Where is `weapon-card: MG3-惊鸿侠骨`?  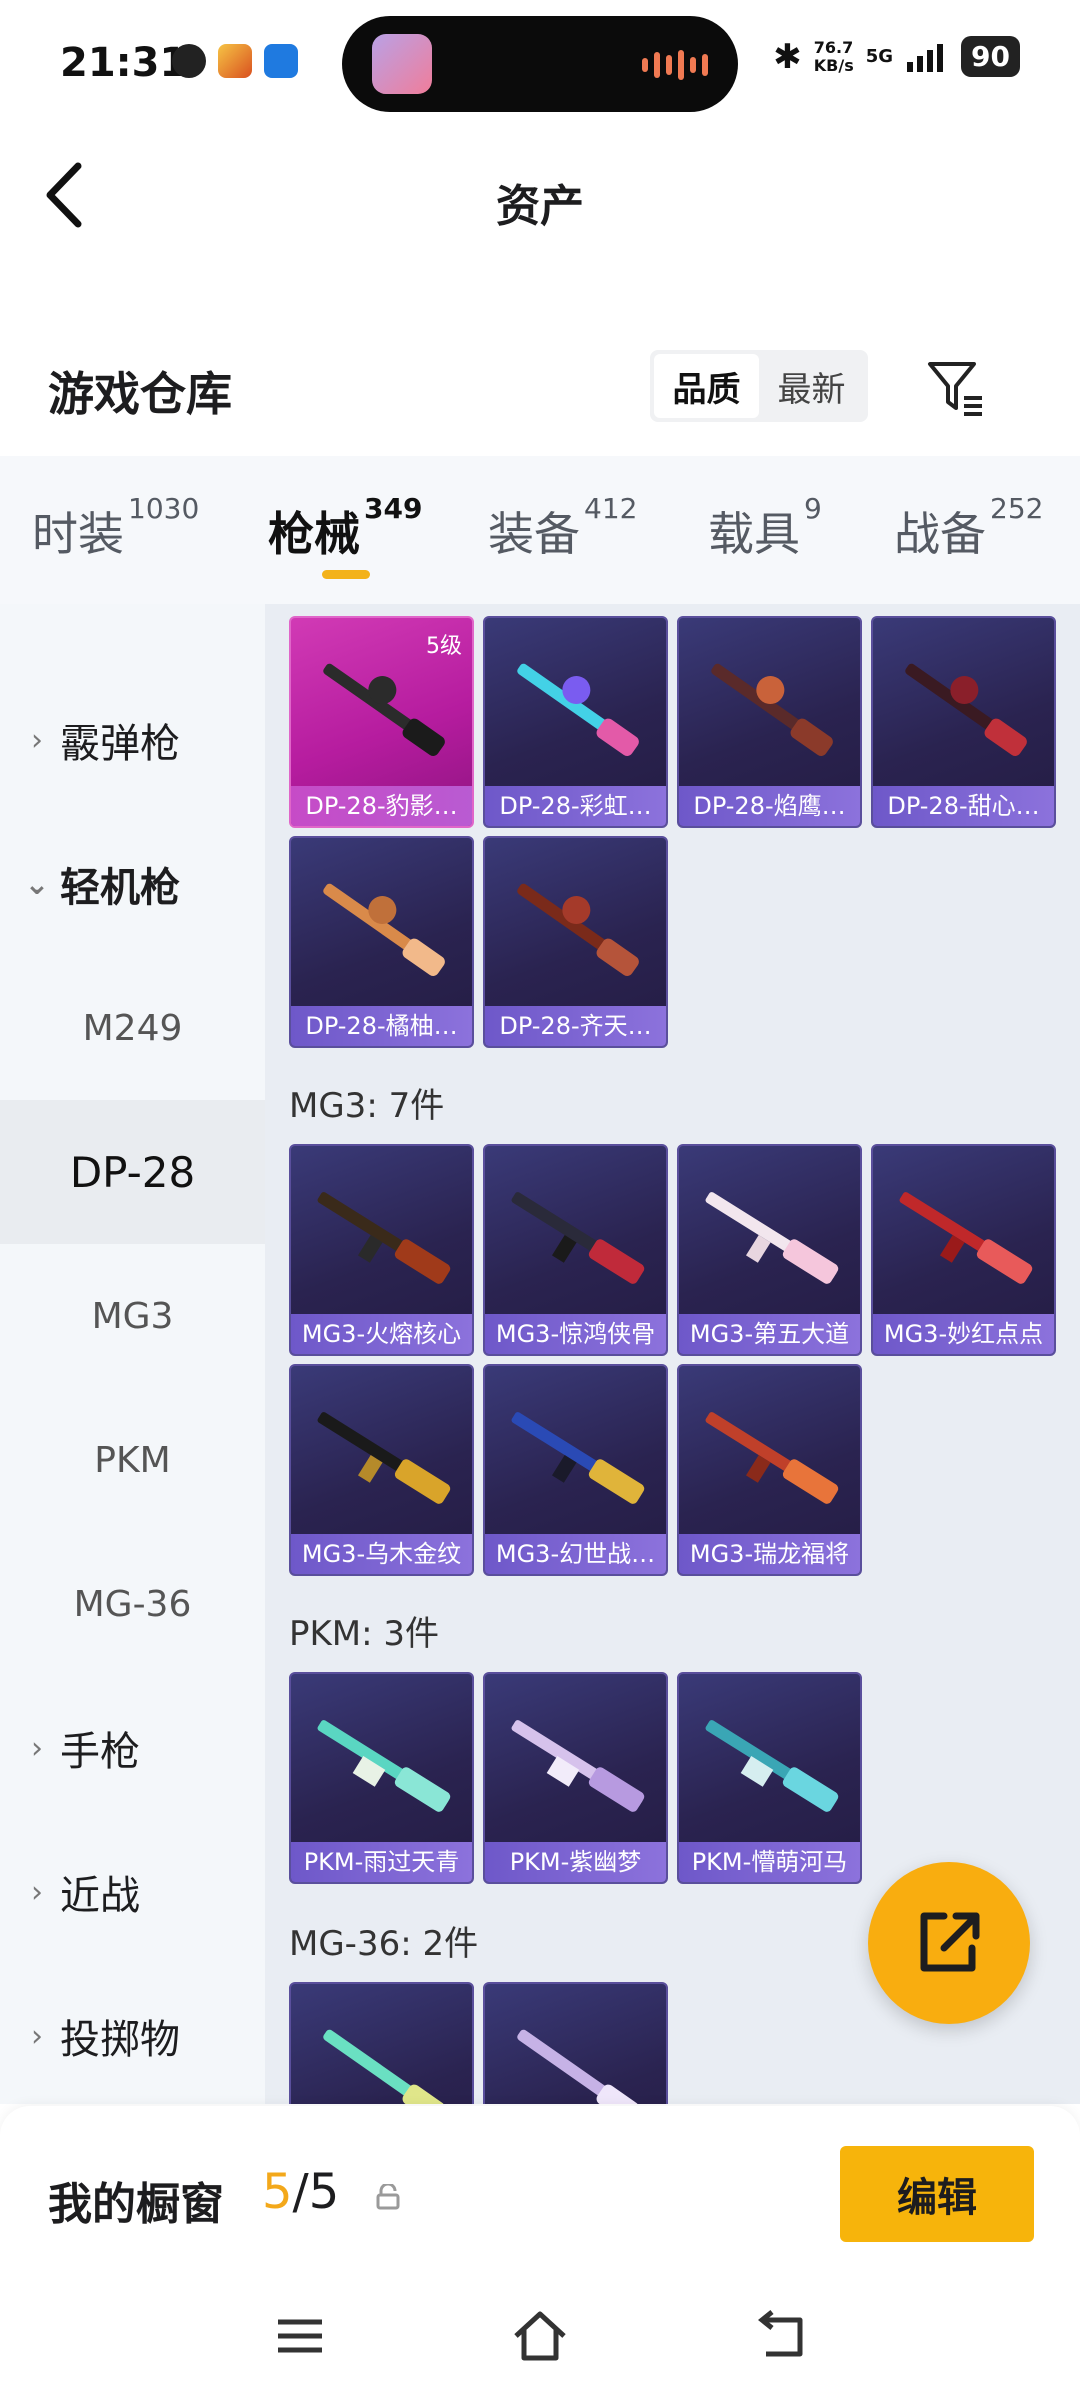
weapon-card: MG3-惊鸿侠骨 is located at coordinates (575, 1250).